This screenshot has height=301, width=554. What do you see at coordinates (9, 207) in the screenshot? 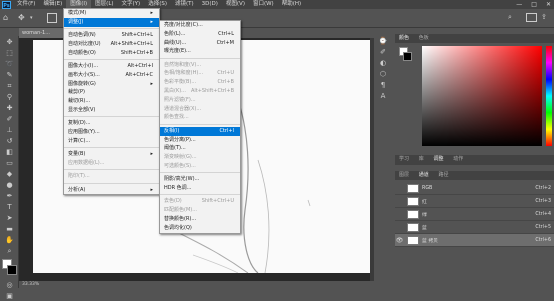
I see `type-tool-icon: T` at bounding box center [9, 207].